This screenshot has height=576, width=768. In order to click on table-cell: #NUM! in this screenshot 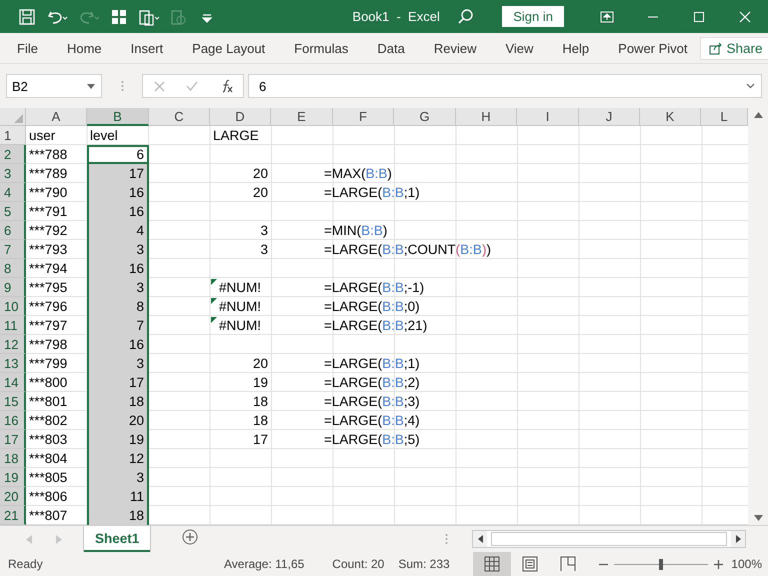, I will do `click(240, 306)`.